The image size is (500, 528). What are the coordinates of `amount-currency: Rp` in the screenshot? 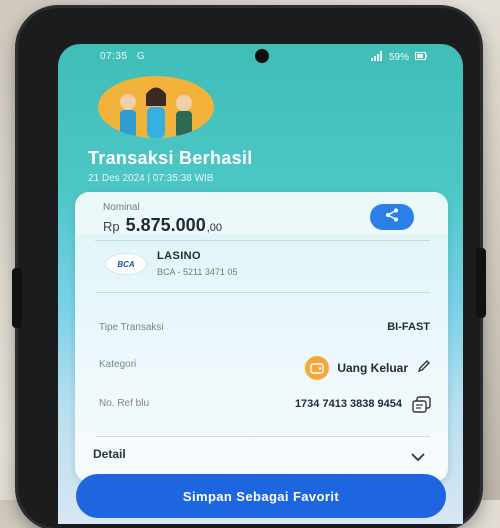 It's located at (111, 226).